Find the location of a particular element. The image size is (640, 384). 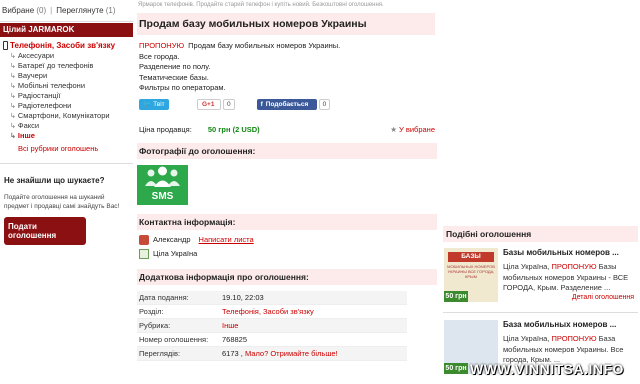

contact-section-title: Контактна інформація: is located at coordinates (287, 221).